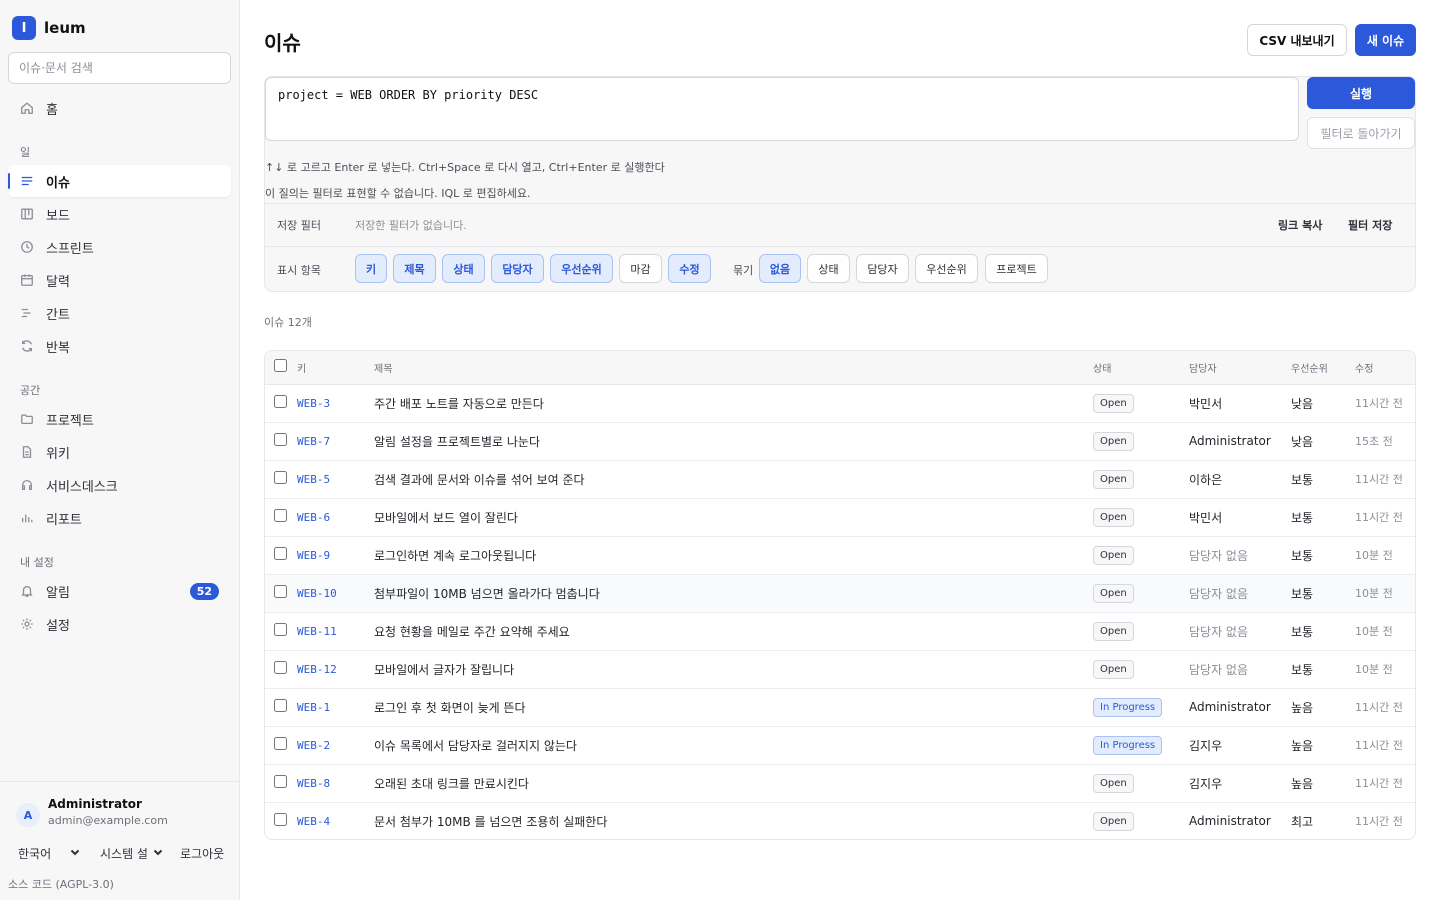 The image size is (1440, 900). What do you see at coordinates (119, 485) in the screenshot?
I see `sidebar-item-servicedesk: 서비스데스크` at bounding box center [119, 485].